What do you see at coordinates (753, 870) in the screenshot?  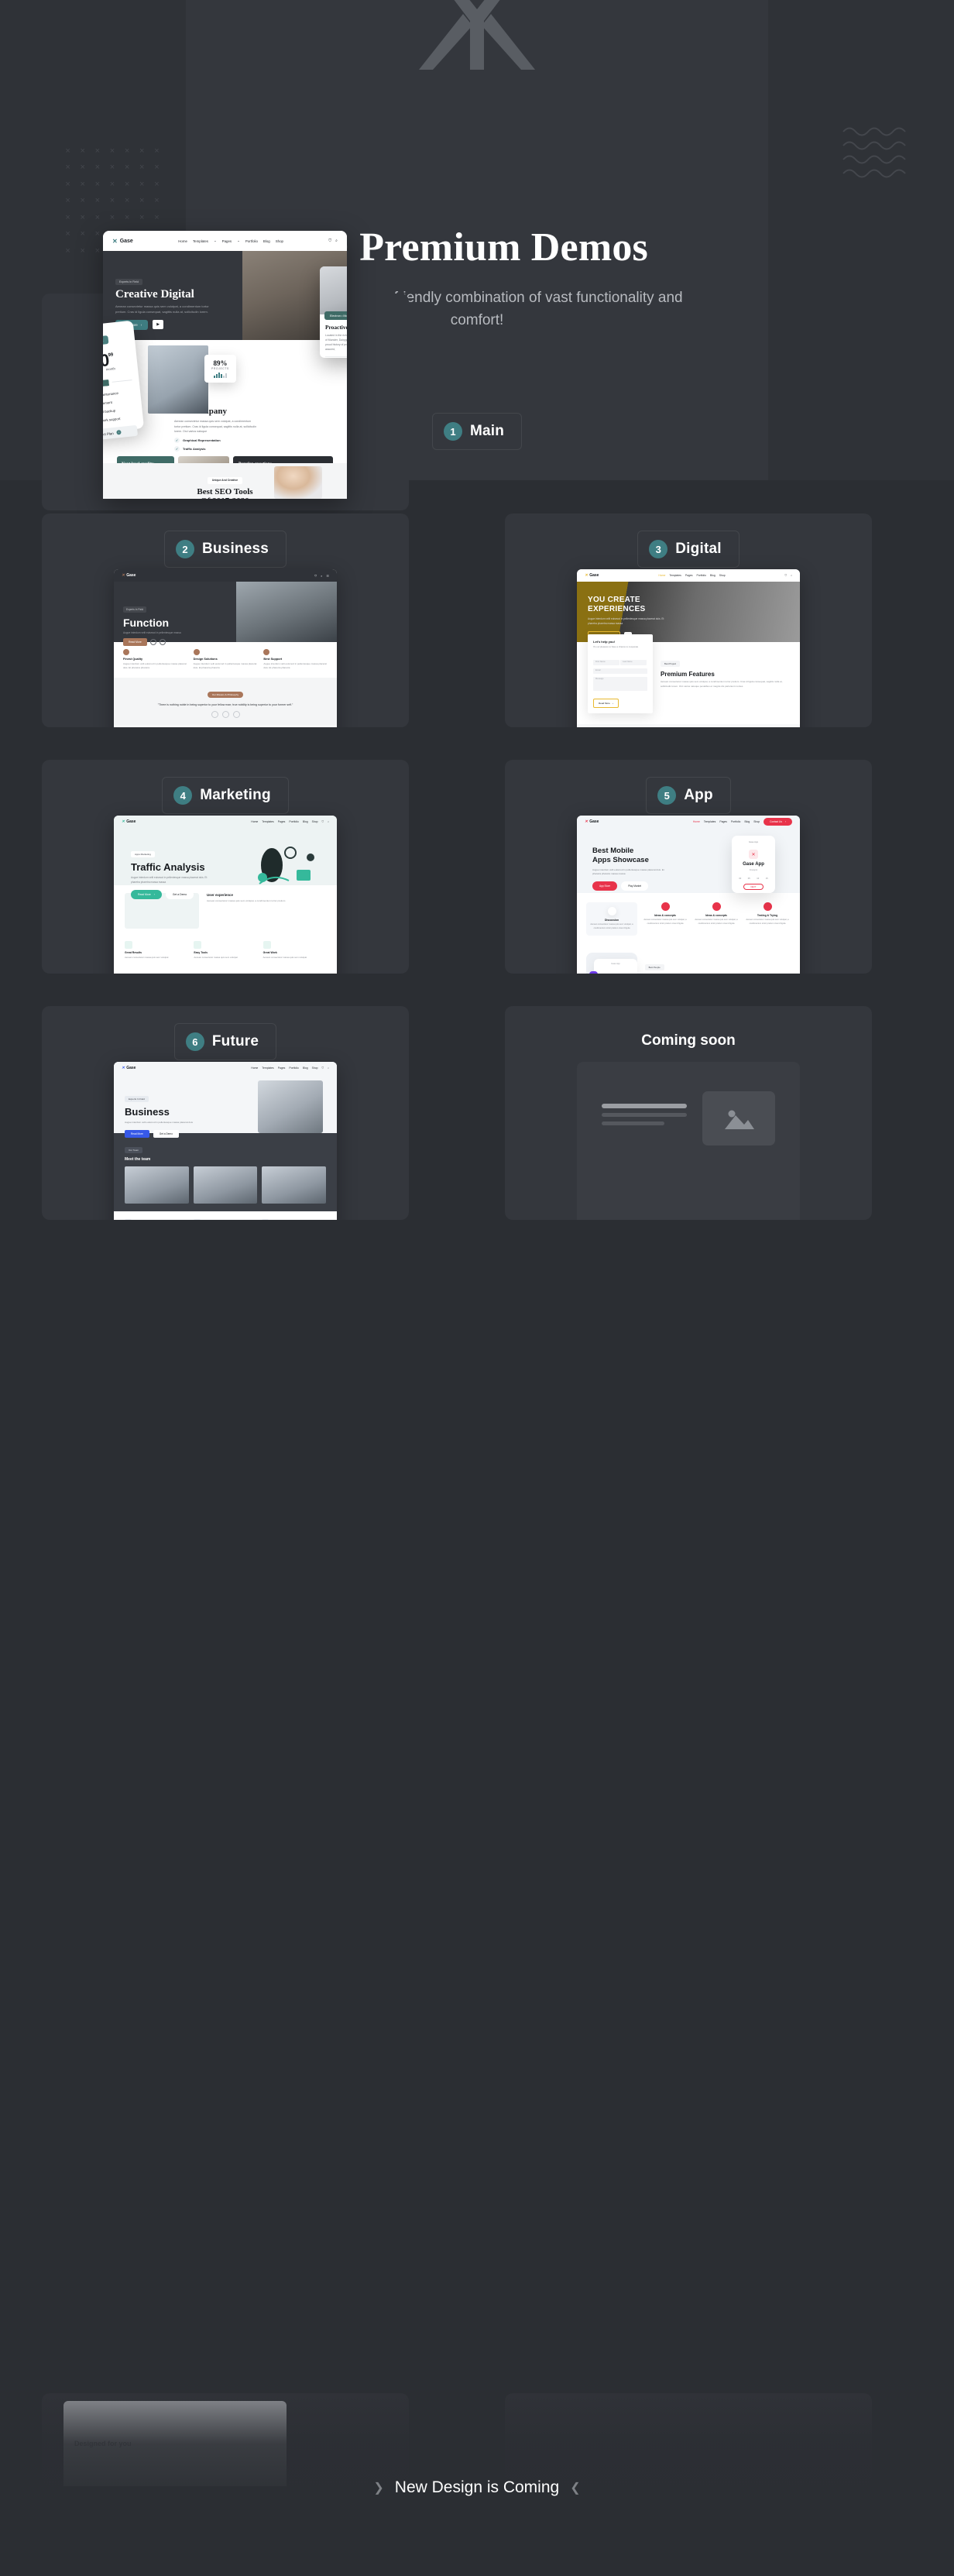 I see `phone-subtitle: Freespot` at bounding box center [753, 870].